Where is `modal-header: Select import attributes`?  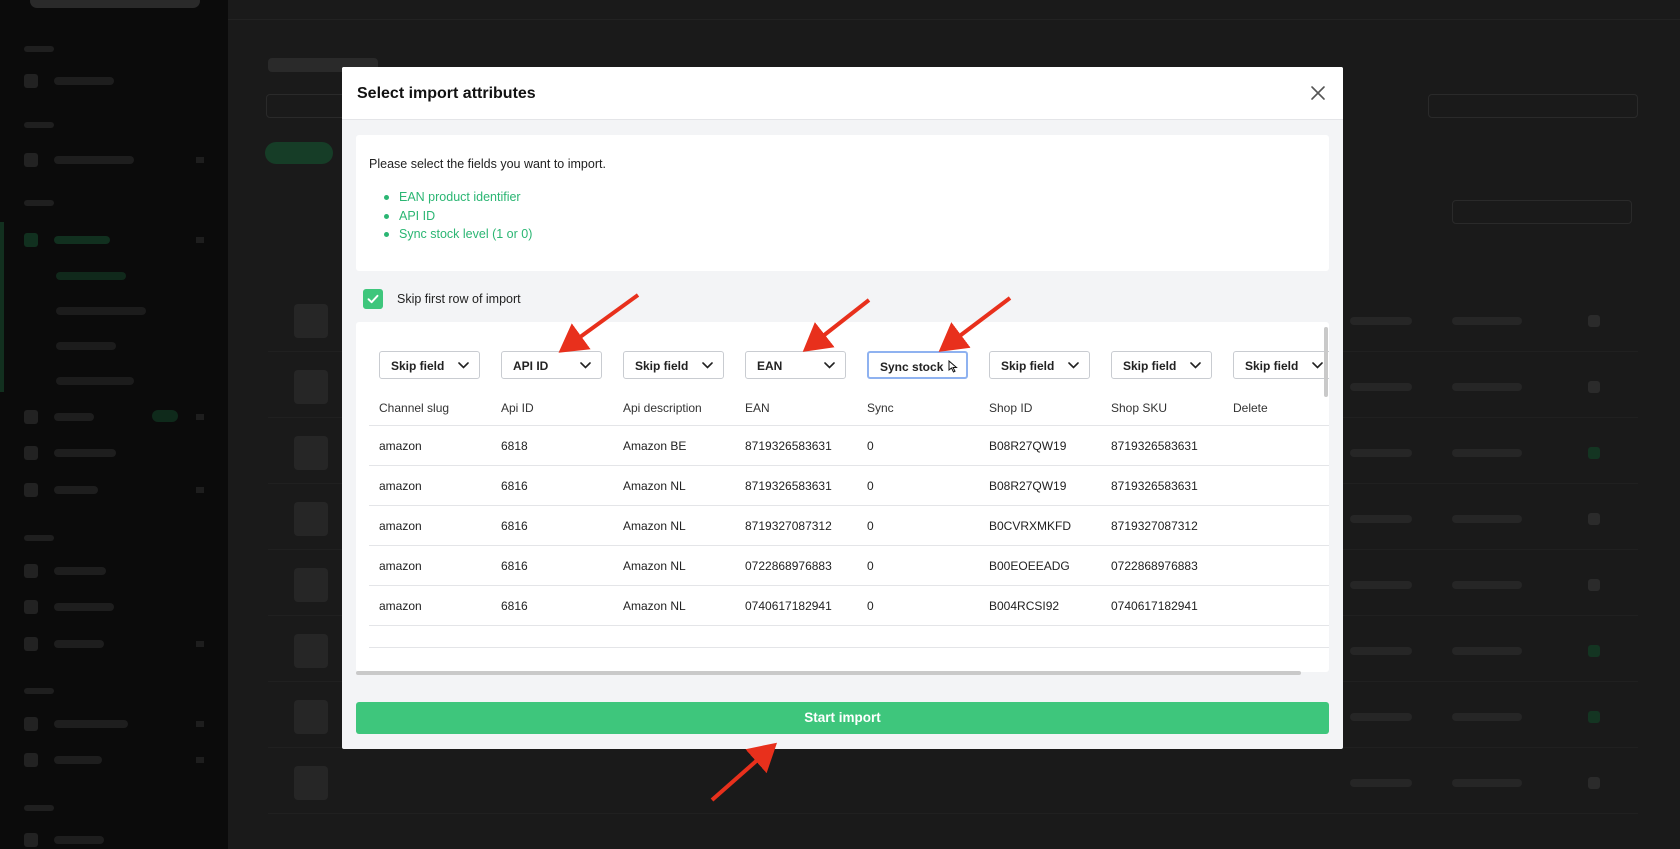 modal-header: Select import attributes is located at coordinates (842, 93).